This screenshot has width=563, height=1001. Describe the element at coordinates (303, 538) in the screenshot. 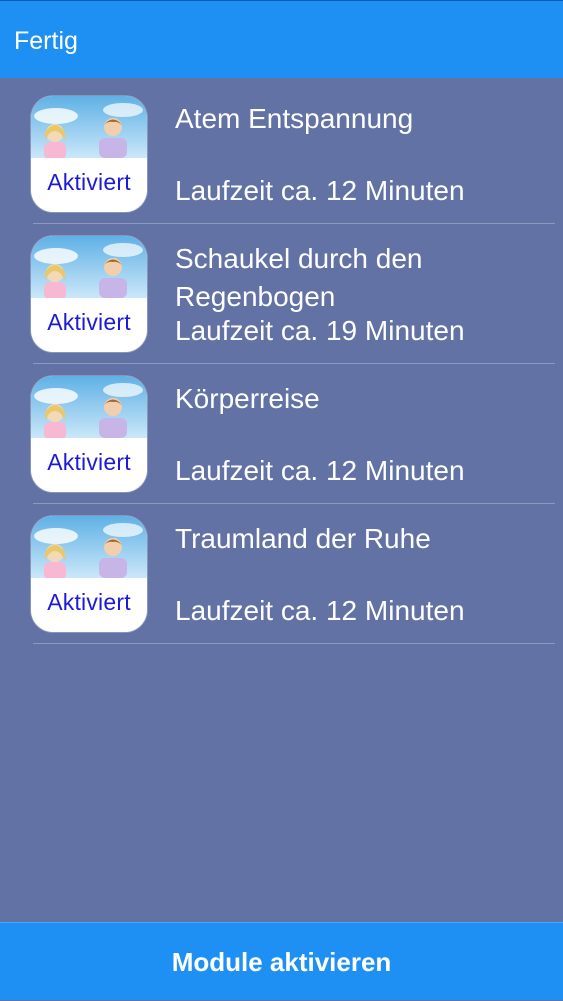

I see `module-title: Traumland der Ruhe` at that location.